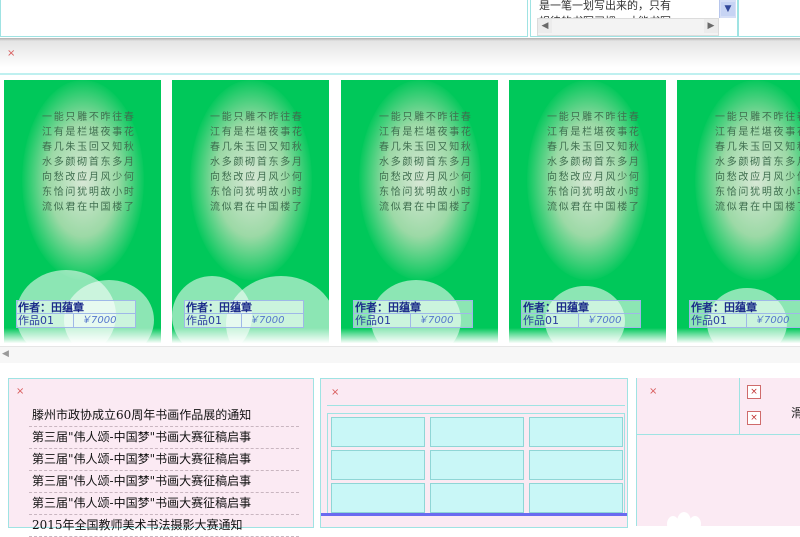  I want to click on scroll-right-button: ▶, so click(711, 26).